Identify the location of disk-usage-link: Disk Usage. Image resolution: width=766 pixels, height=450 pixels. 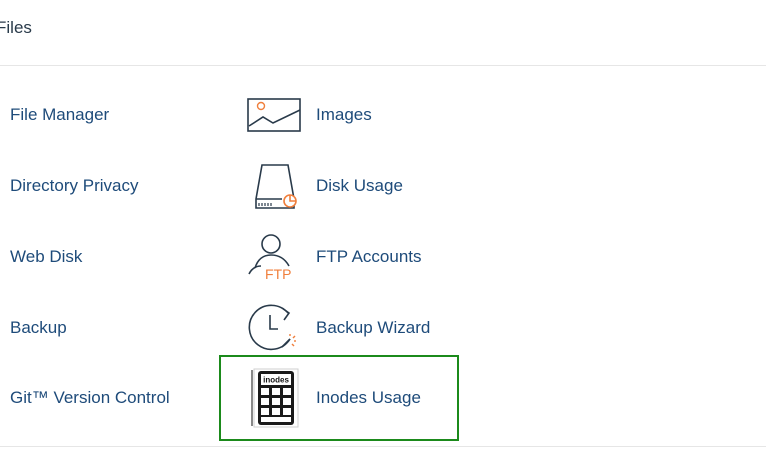
(344, 186).